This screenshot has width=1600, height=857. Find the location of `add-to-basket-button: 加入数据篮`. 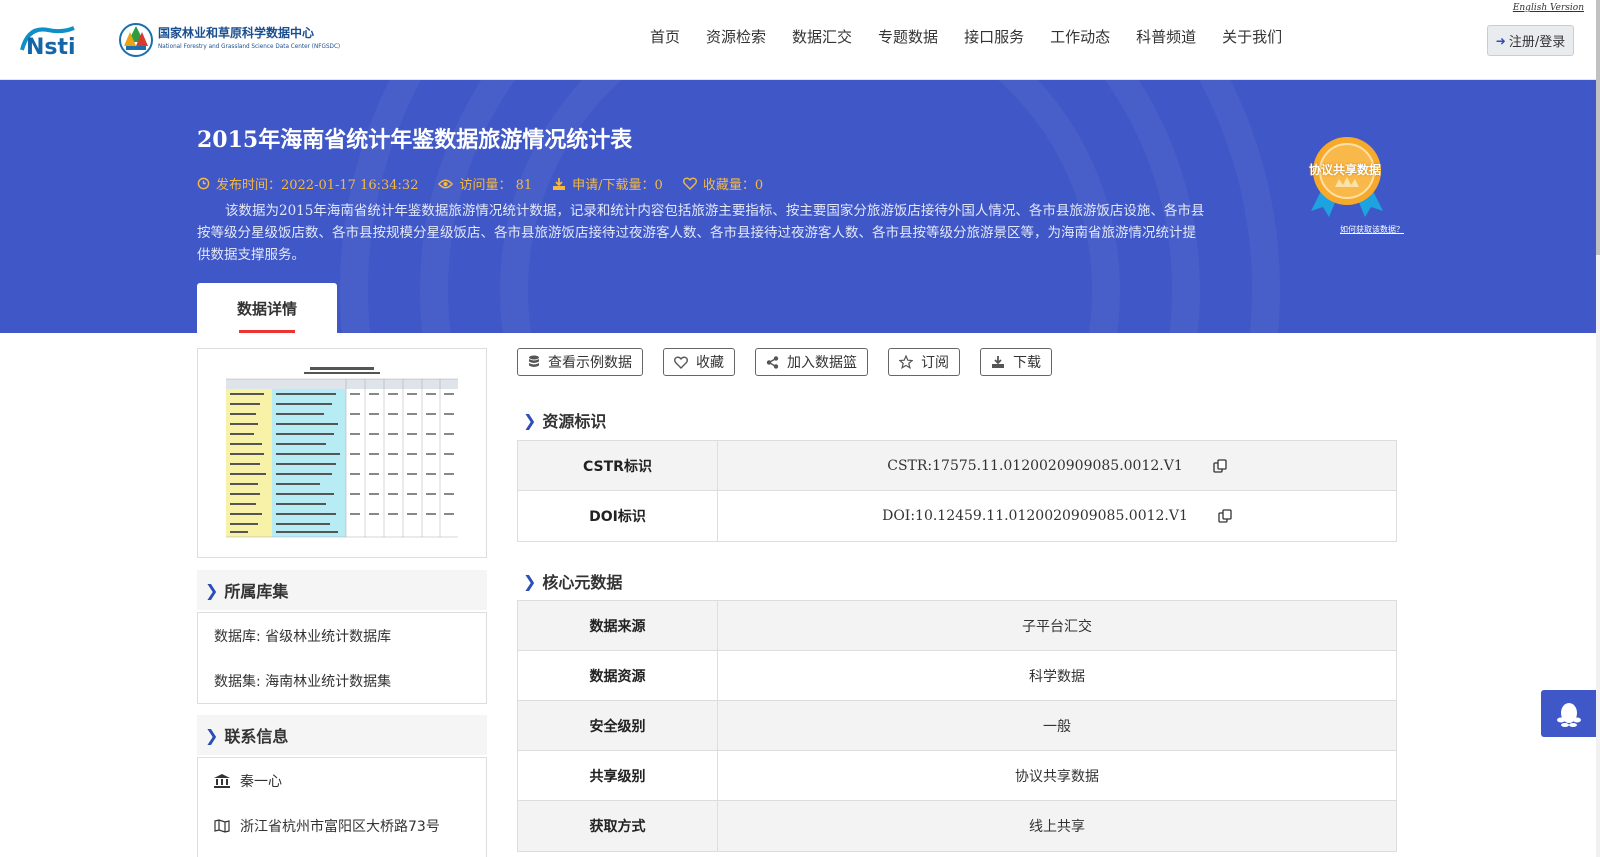

add-to-basket-button: 加入数据篮 is located at coordinates (811, 362).